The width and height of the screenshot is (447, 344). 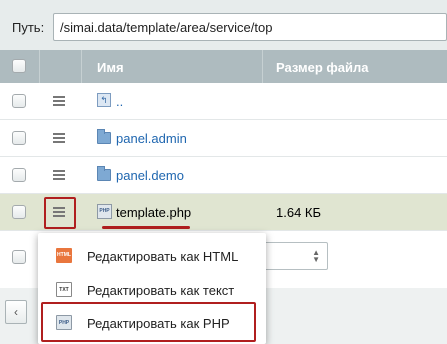 What do you see at coordinates (163, 256) in the screenshot?
I see `menu-item-label: Редактировать как HTML` at bounding box center [163, 256].